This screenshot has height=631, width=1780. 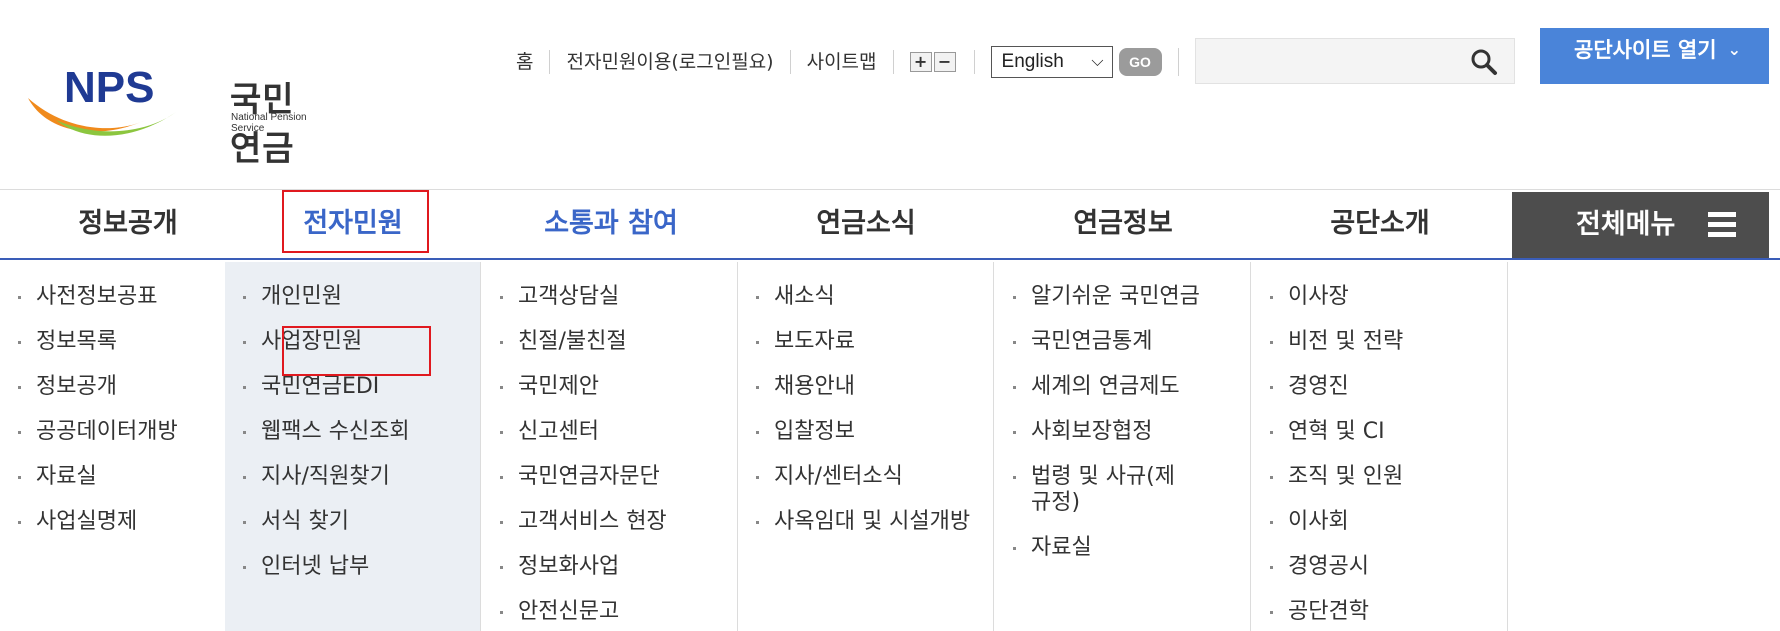 What do you see at coordinates (351, 432) in the screenshot?
I see `submenu-item: 웹팩스 수신조회` at bounding box center [351, 432].